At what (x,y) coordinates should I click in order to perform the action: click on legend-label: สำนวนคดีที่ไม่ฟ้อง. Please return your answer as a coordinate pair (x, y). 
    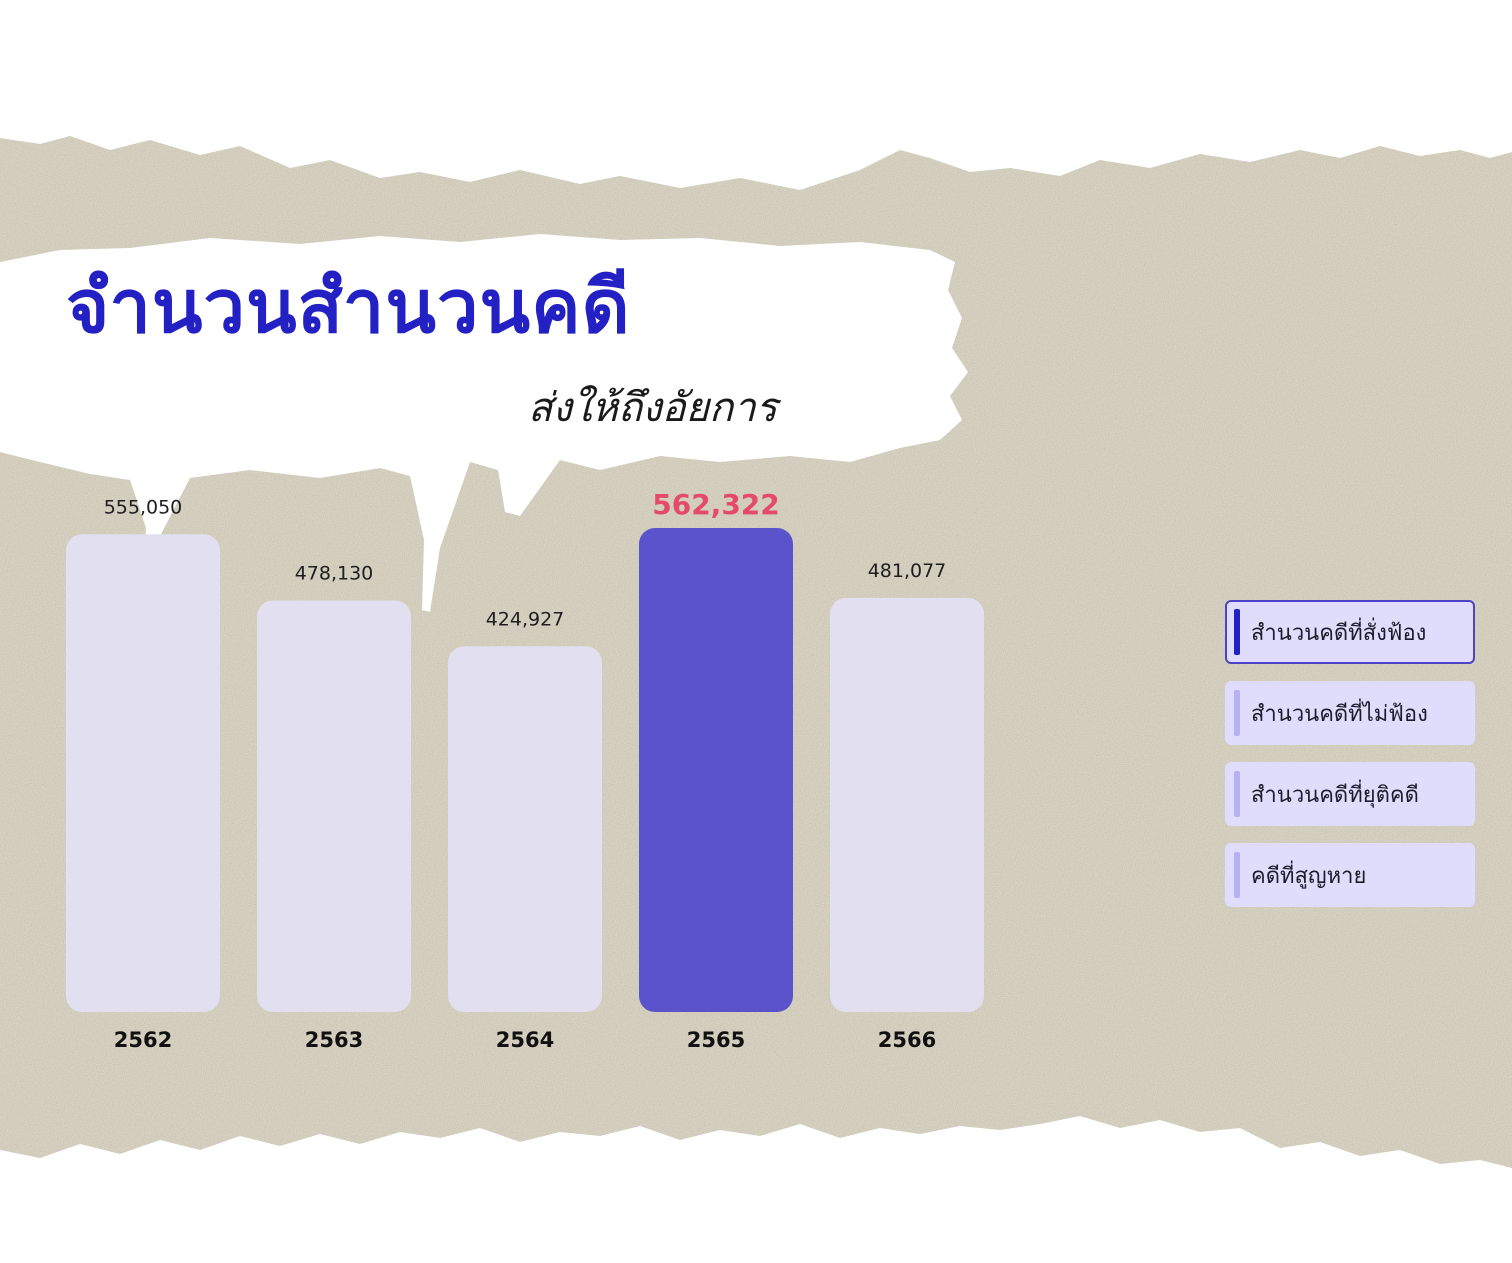
    Looking at the image, I should click on (1339, 714).